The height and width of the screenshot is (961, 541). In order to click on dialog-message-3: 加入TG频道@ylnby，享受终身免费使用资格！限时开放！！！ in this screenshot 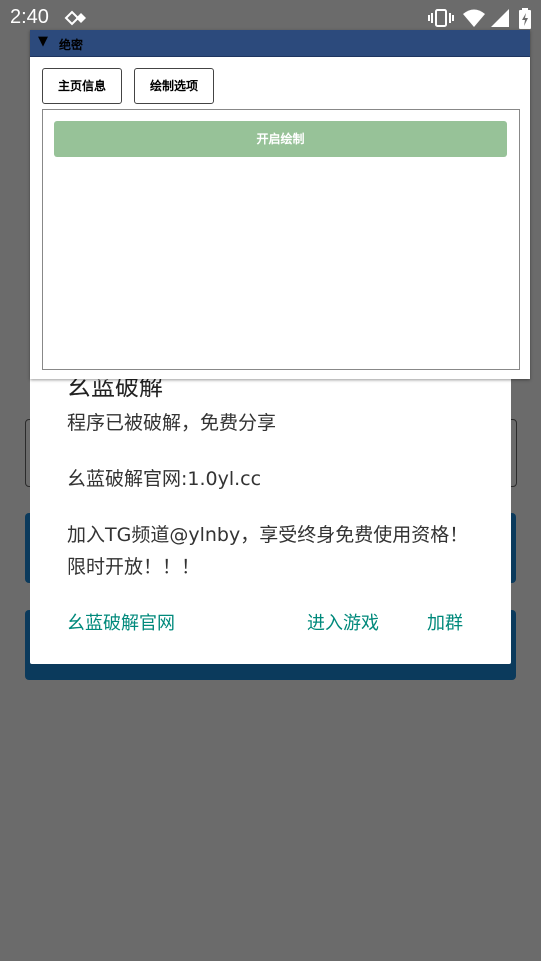, I will do `click(268, 551)`.